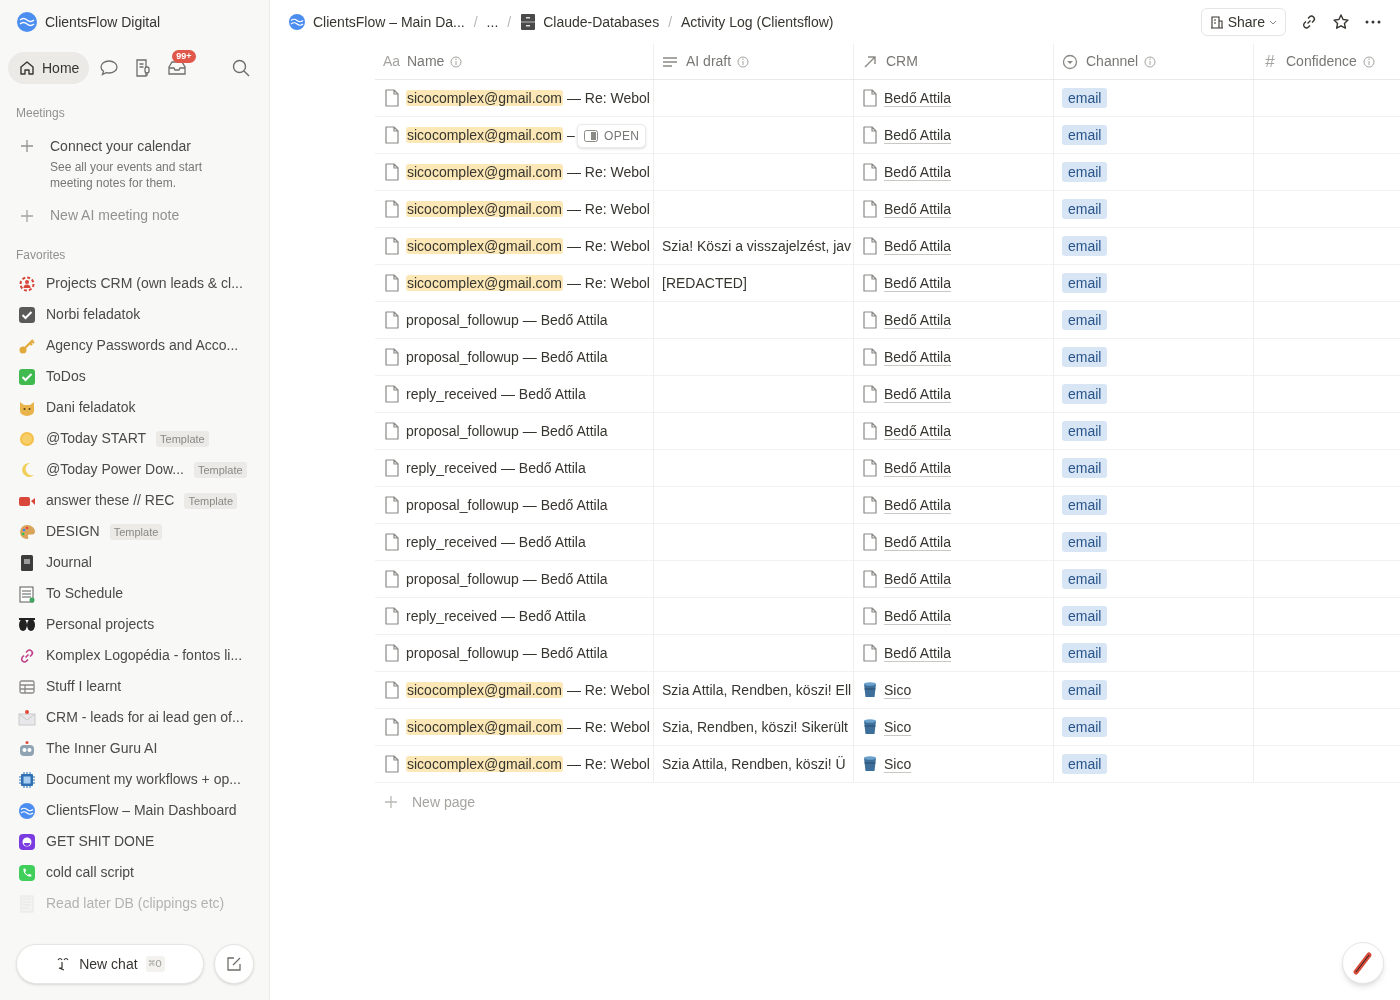  I want to click on sidebar-item: @Today Power Dow... Template, so click(134, 469).